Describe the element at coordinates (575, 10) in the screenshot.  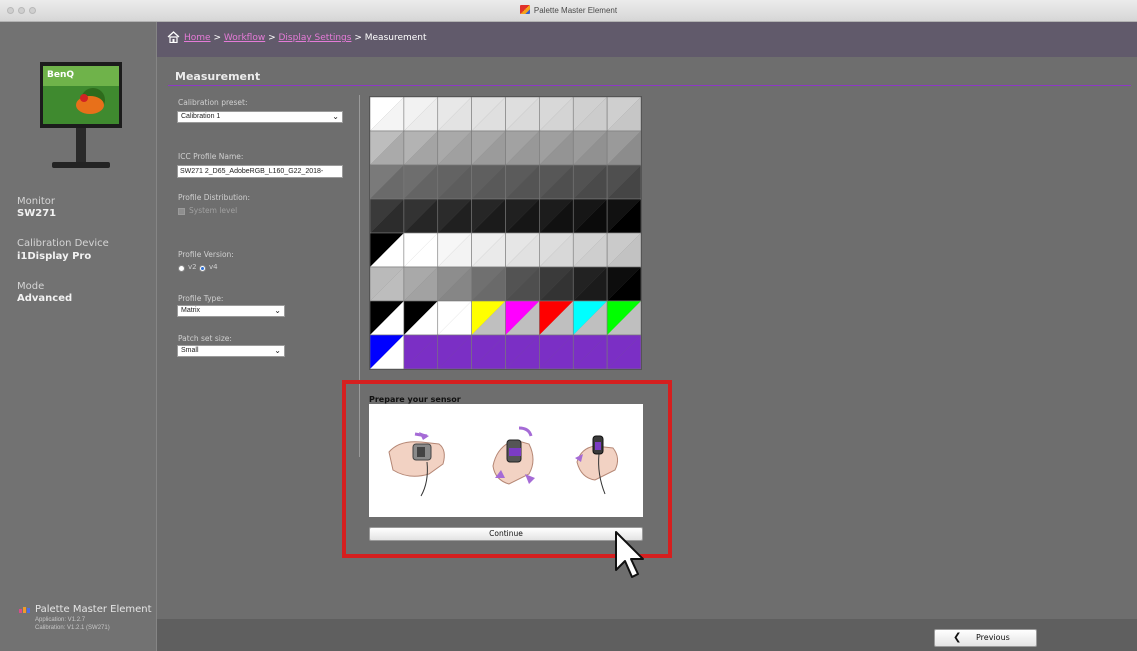
I see `window-title-text: Palette Master Element` at that location.